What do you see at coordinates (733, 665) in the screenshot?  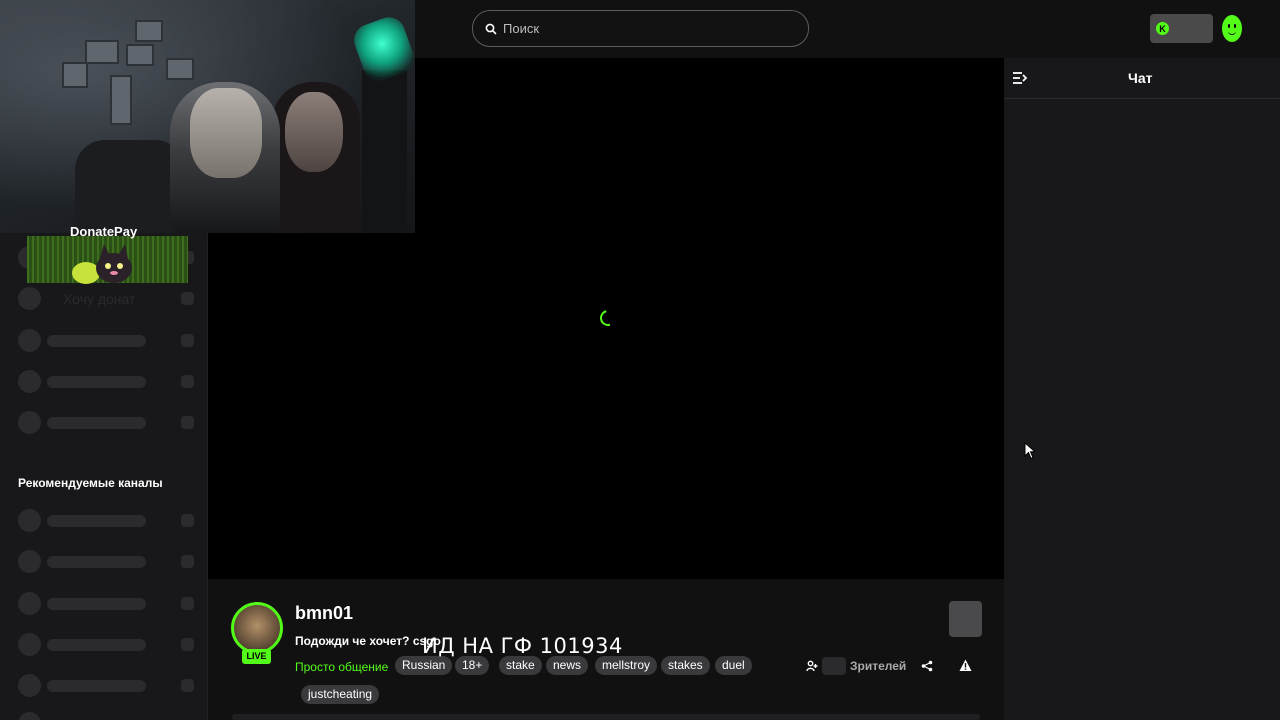 I see `tag-chip: duel` at bounding box center [733, 665].